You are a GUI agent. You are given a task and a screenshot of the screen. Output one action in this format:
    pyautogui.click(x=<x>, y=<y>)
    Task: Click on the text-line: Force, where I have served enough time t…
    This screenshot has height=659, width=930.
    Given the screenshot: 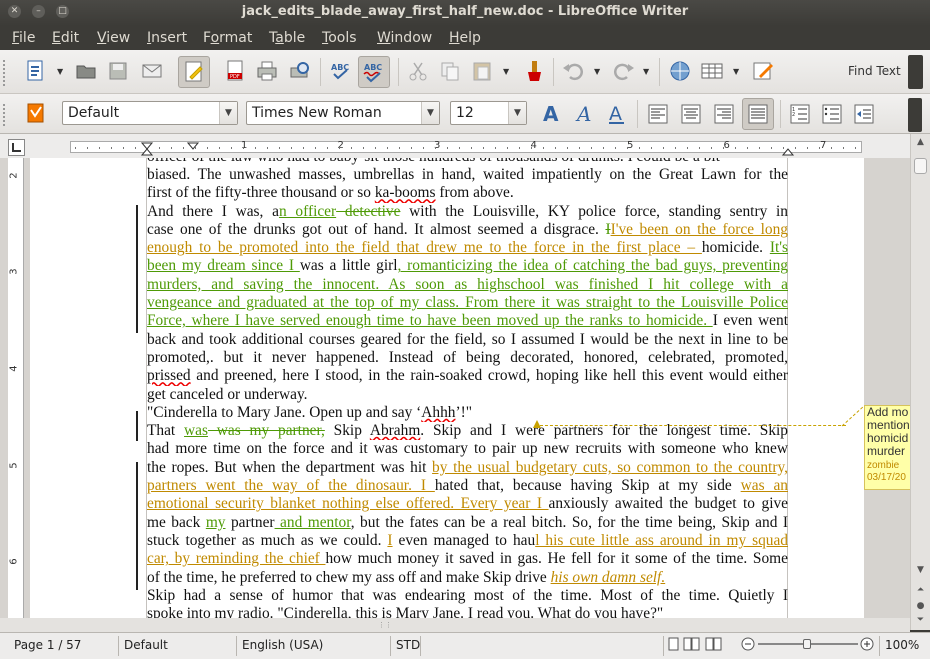 What is the action you would take?
    pyautogui.click(x=467, y=321)
    